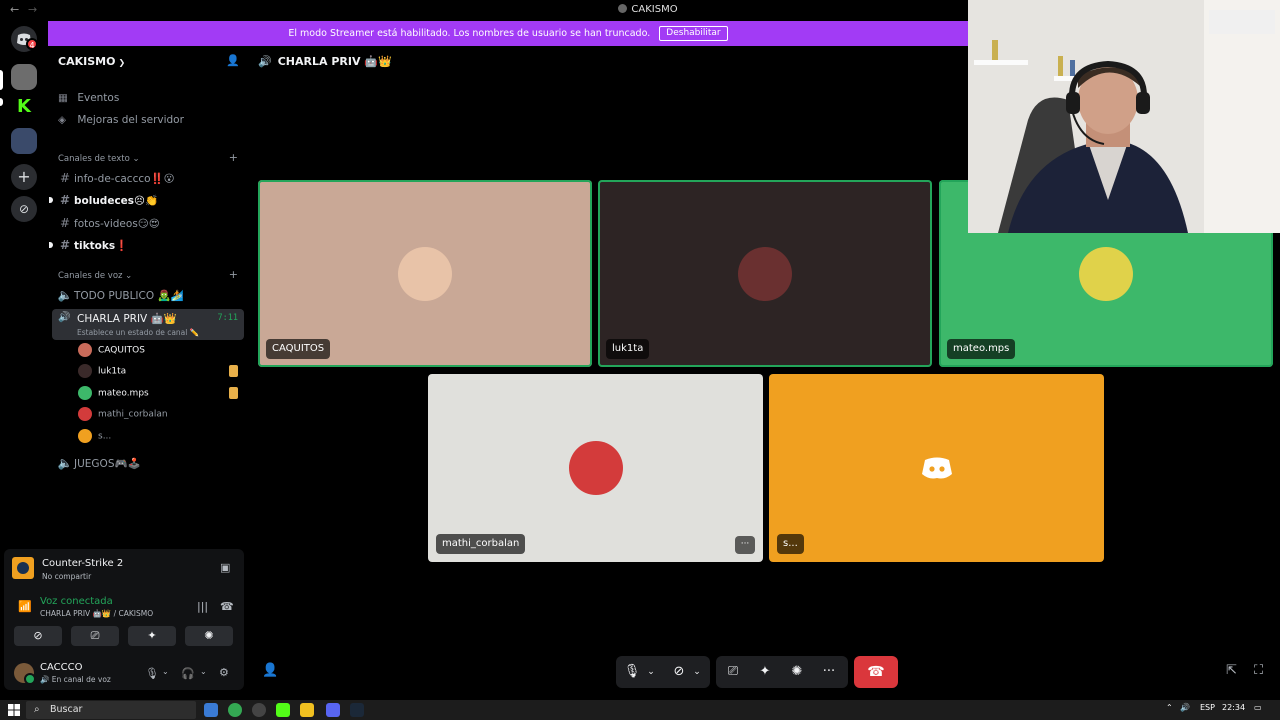  I want to click on channel-tiktoks: # tiktoks❗, so click(148, 245).